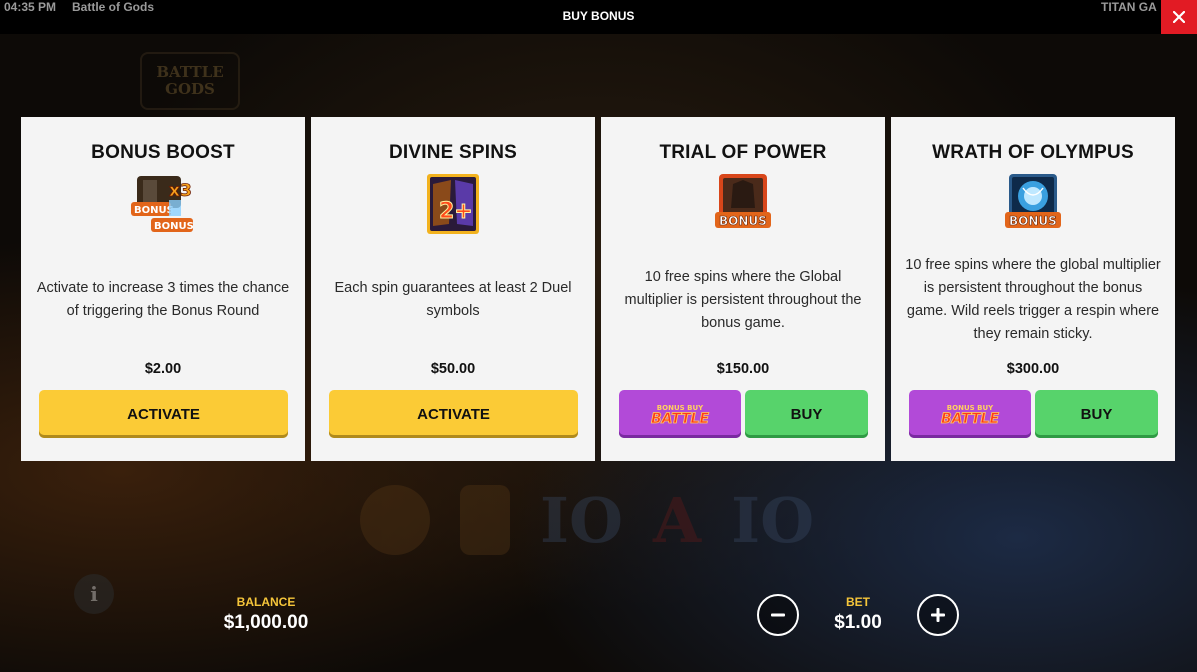  What do you see at coordinates (162, 204) in the screenshot?
I see `bonus-x3-icon: x3 BONUS BONUS` at bounding box center [162, 204].